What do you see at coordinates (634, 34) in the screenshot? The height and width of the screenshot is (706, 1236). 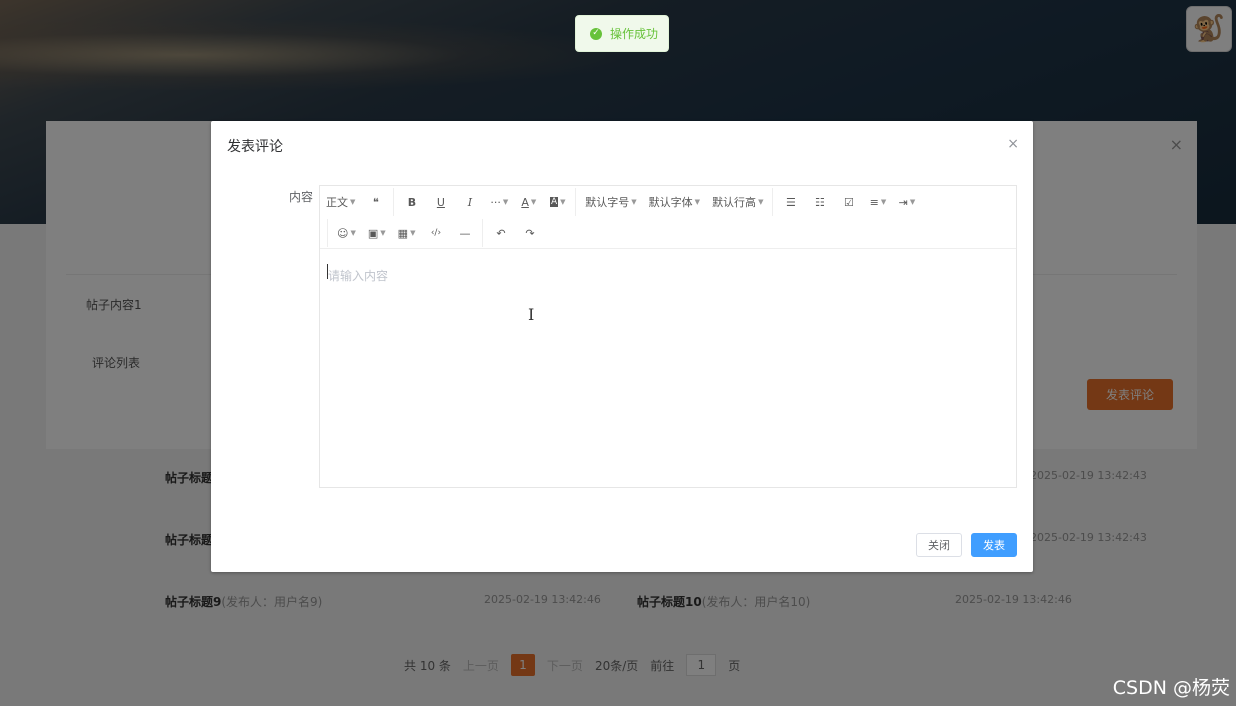 I see `toast-text: 操作成功` at bounding box center [634, 34].